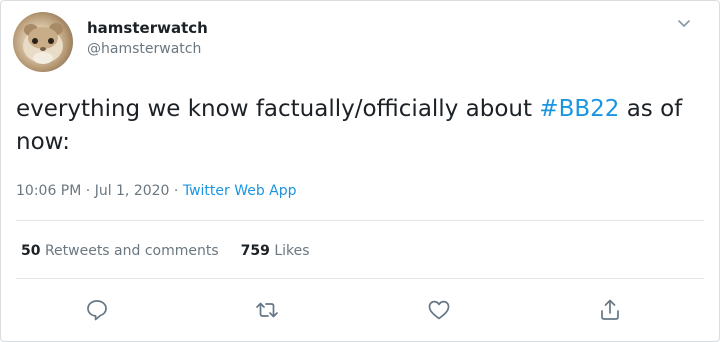  What do you see at coordinates (147, 49) in the screenshot?
I see `user-handle: @hamsterwatch` at bounding box center [147, 49].